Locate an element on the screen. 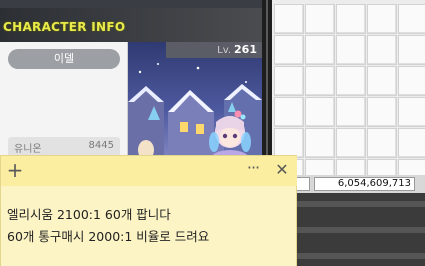  title-bar: CHARACTER INFO is located at coordinates (131, 25).